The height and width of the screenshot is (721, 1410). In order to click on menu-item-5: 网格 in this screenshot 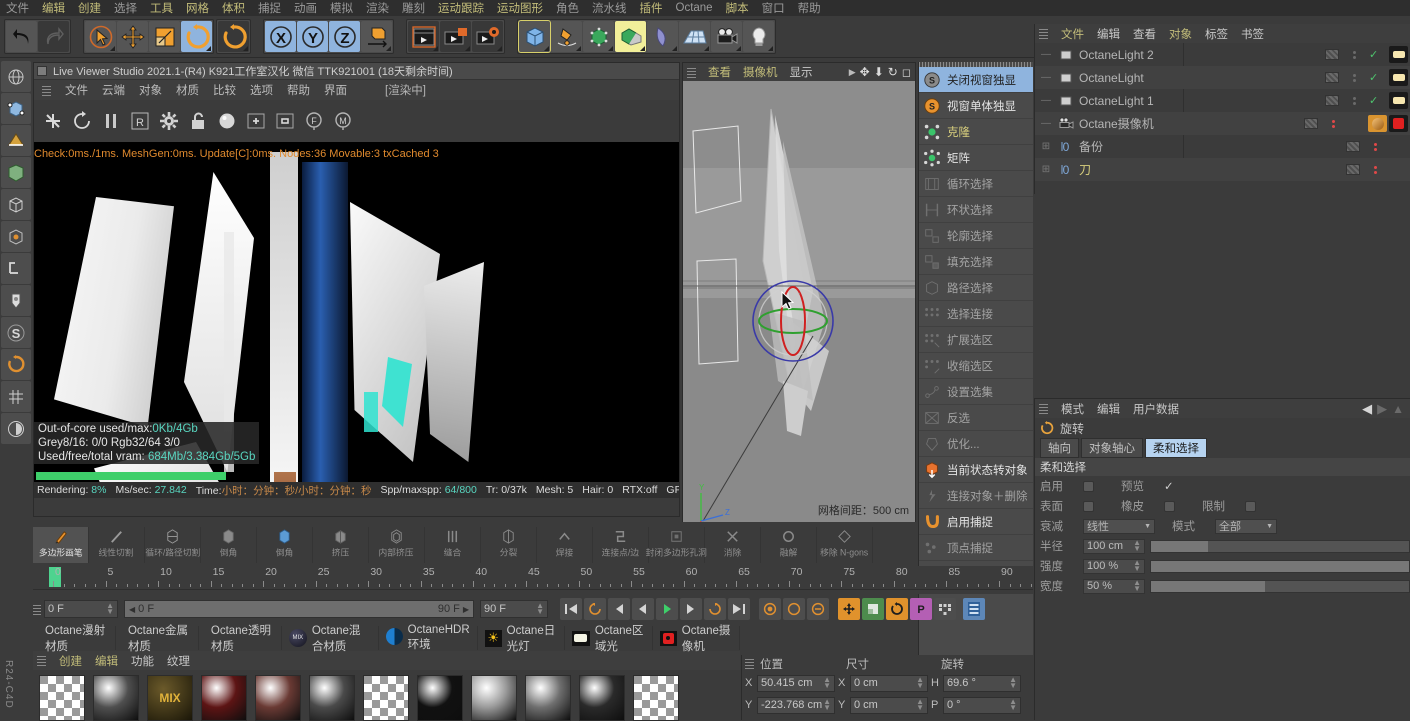, I will do `click(197, 8)`.